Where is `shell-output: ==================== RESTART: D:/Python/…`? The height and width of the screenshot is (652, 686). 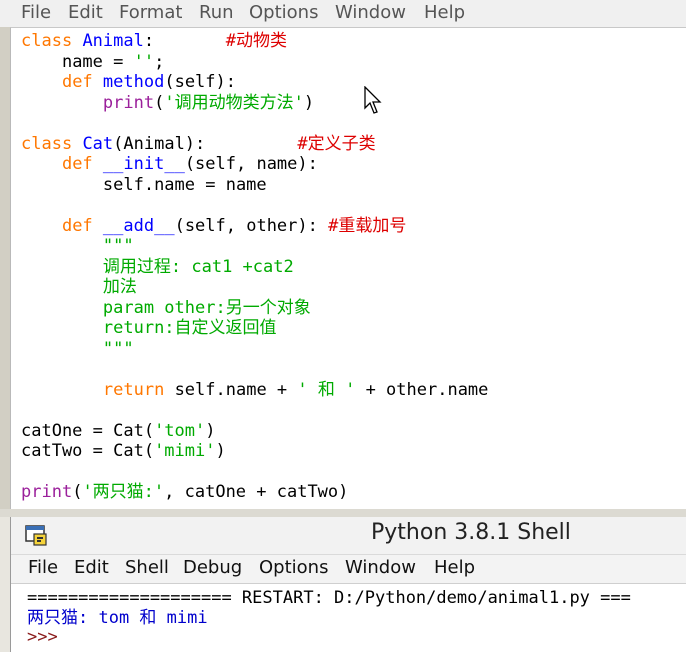 shell-output: ==================== RESTART: D:/Python/… is located at coordinates (329, 618).